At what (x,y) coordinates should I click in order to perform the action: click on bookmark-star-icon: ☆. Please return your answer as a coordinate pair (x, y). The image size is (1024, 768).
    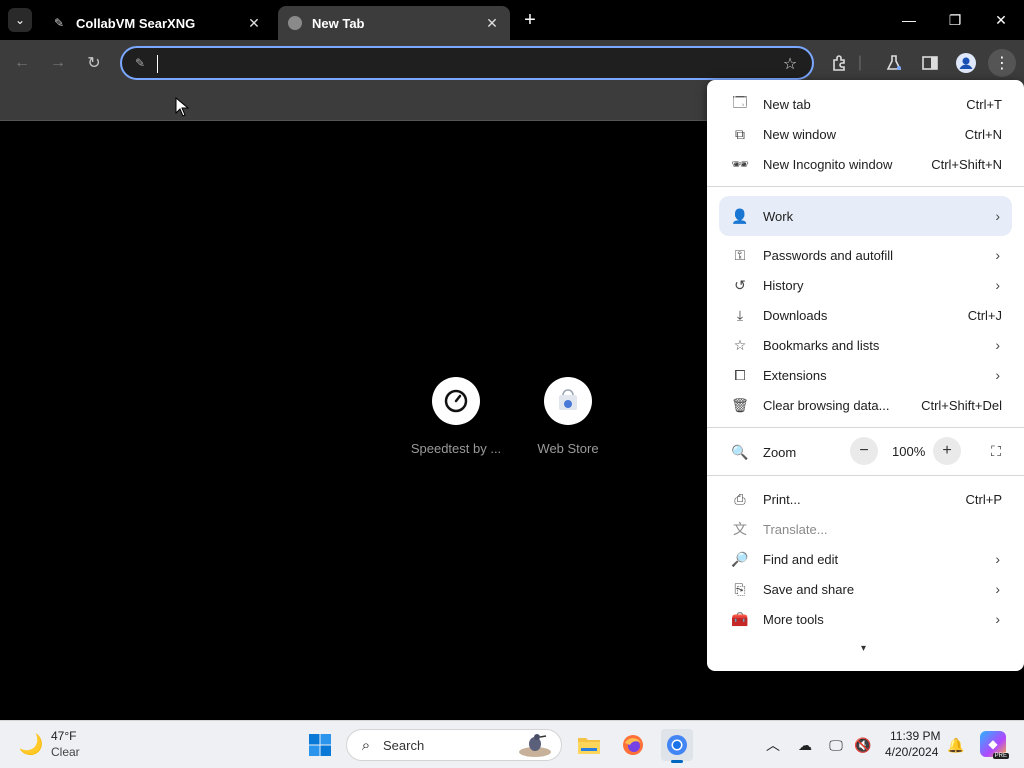
    Looking at the image, I should click on (790, 64).